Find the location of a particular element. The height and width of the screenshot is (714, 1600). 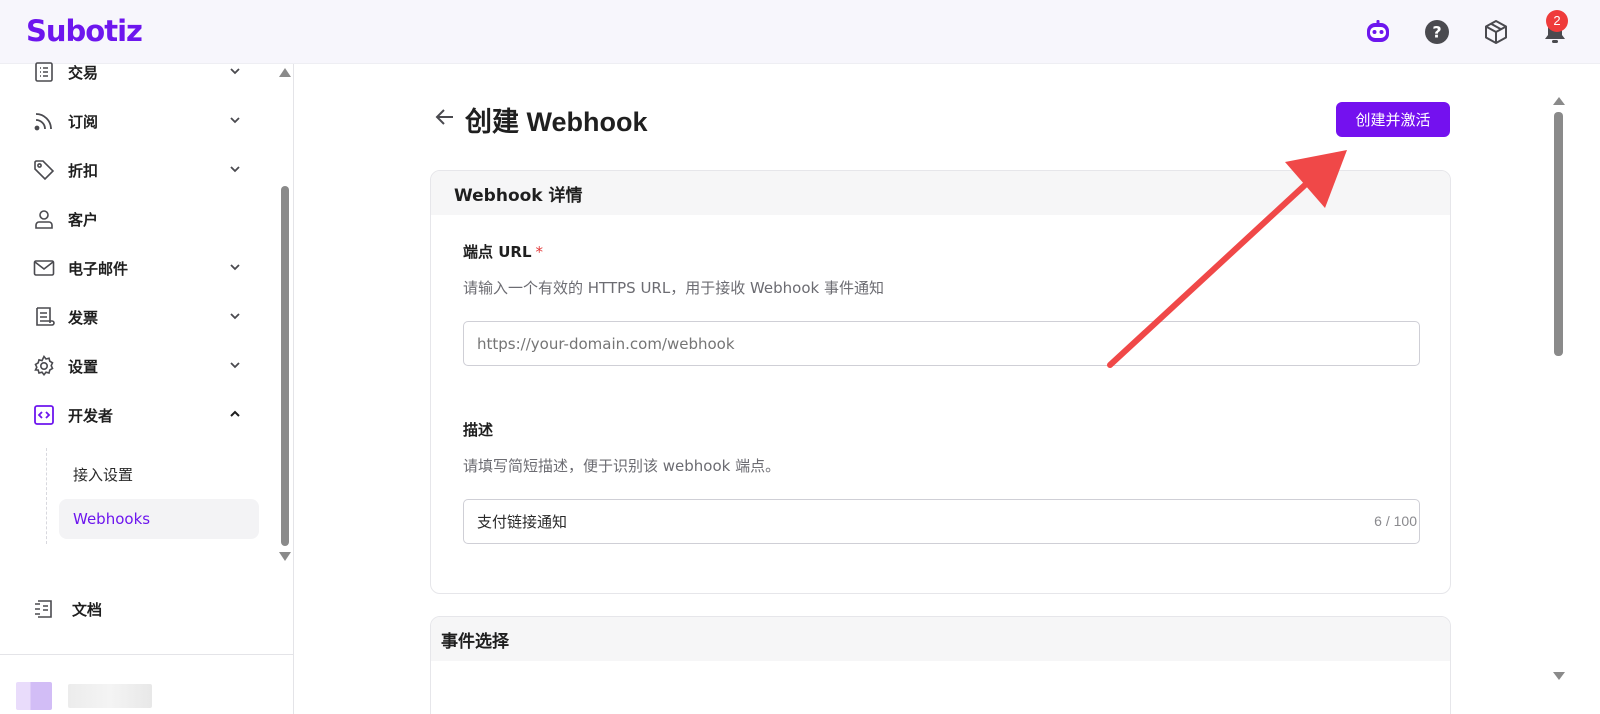

package-icon is located at coordinates (1496, 32).